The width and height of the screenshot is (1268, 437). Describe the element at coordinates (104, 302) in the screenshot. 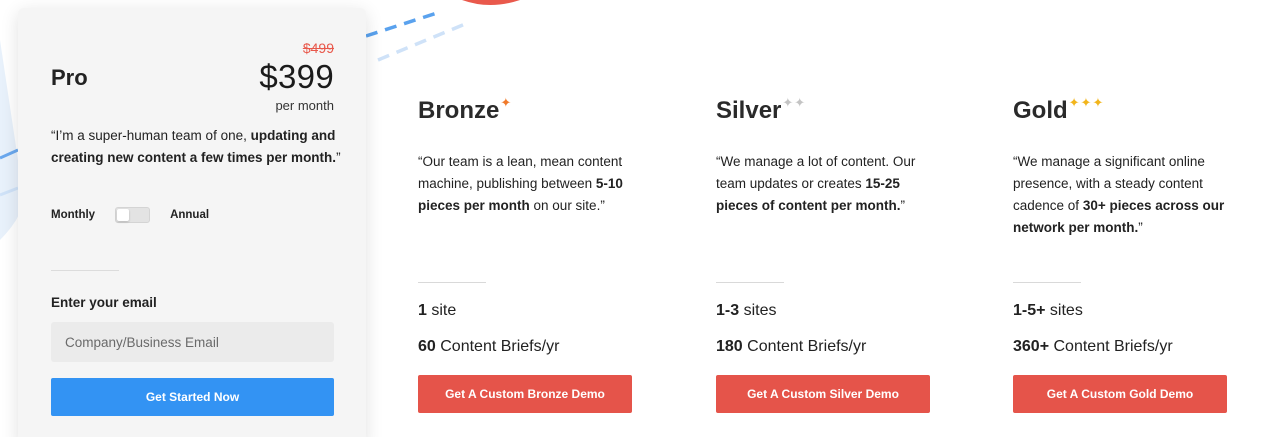

I see `email-label: Enter your email` at that location.